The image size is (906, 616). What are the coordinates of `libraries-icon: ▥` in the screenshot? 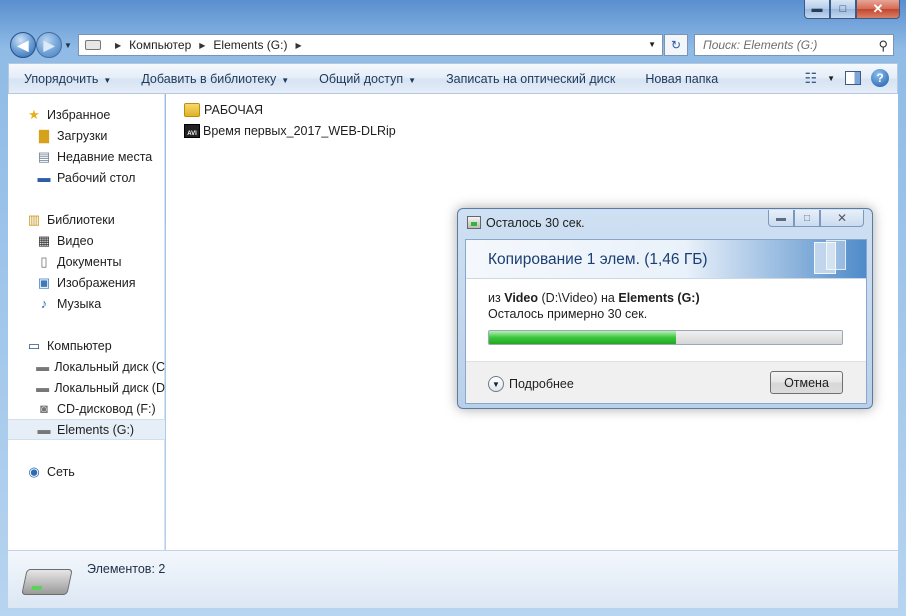 It's located at (34, 219).